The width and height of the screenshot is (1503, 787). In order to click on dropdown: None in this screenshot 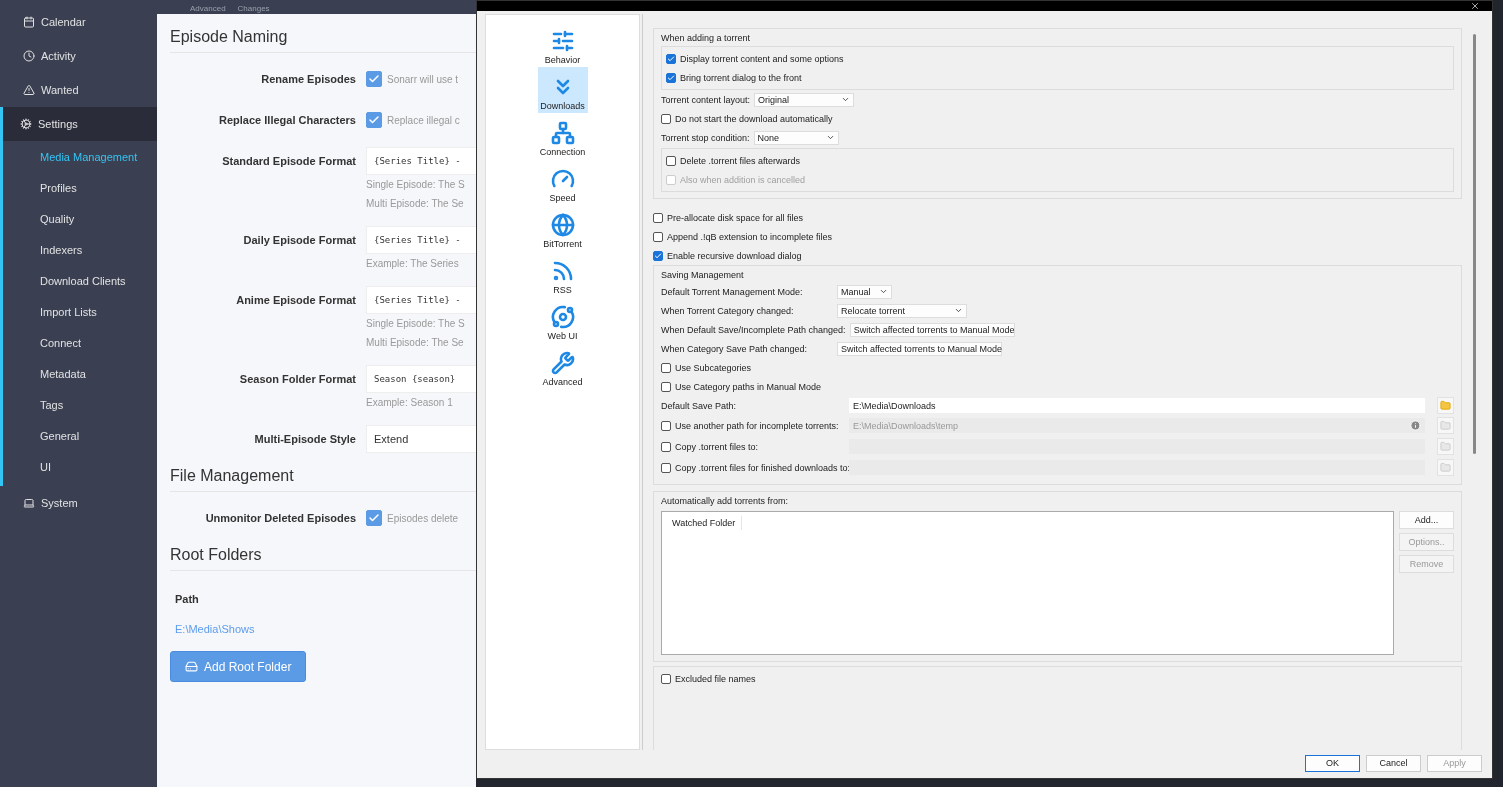, I will do `click(796, 137)`.